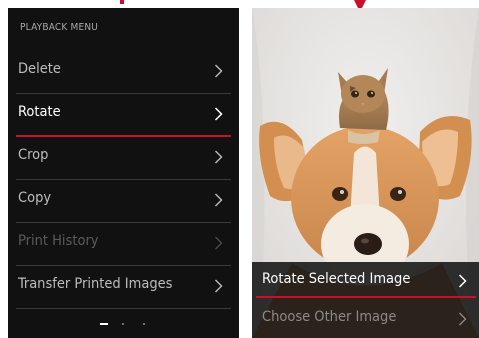  What do you see at coordinates (58, 241) in the screenshot?
I see `menu-item-label: Print History` at bounding box center [58, 241].